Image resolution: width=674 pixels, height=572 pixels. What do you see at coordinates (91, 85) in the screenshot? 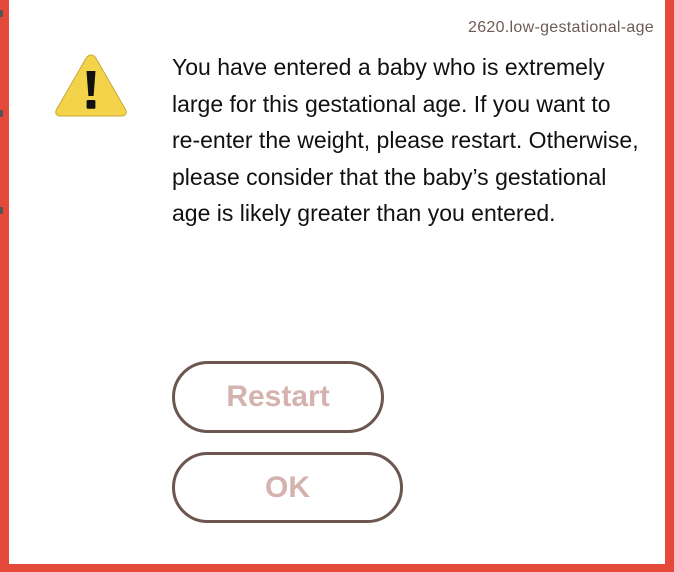
I see `warning-icon` at bounding box center [91, 85].